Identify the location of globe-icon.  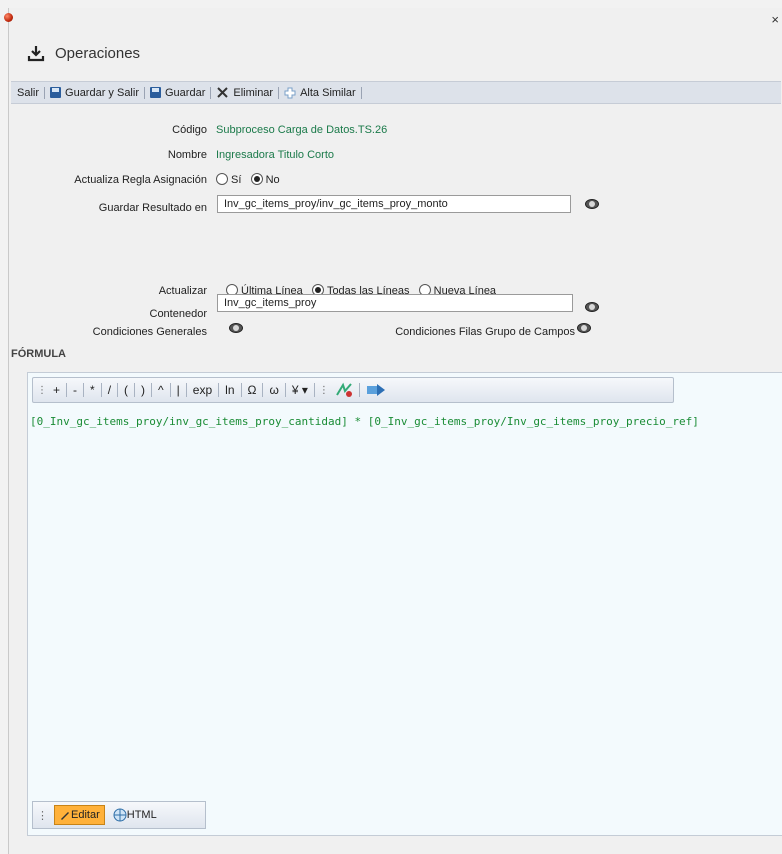
(120, 815).